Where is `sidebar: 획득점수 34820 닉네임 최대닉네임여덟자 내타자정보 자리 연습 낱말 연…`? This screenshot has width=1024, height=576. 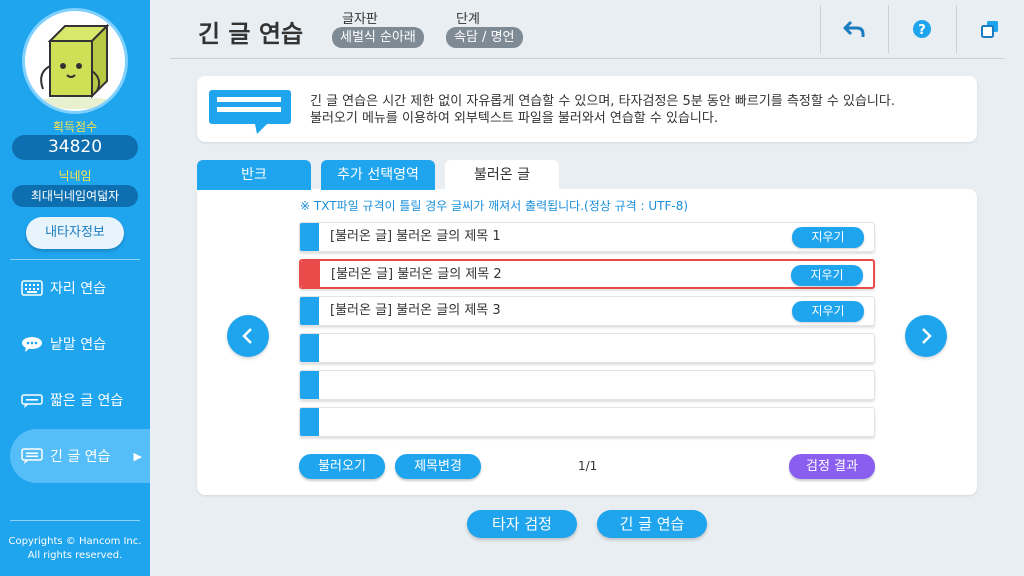 sidebar: 획득점수 34820 닉네임 최대닉네임여덟자 내타자정보 자리 연습 낱말 연… is located at coordinates (75, 288).